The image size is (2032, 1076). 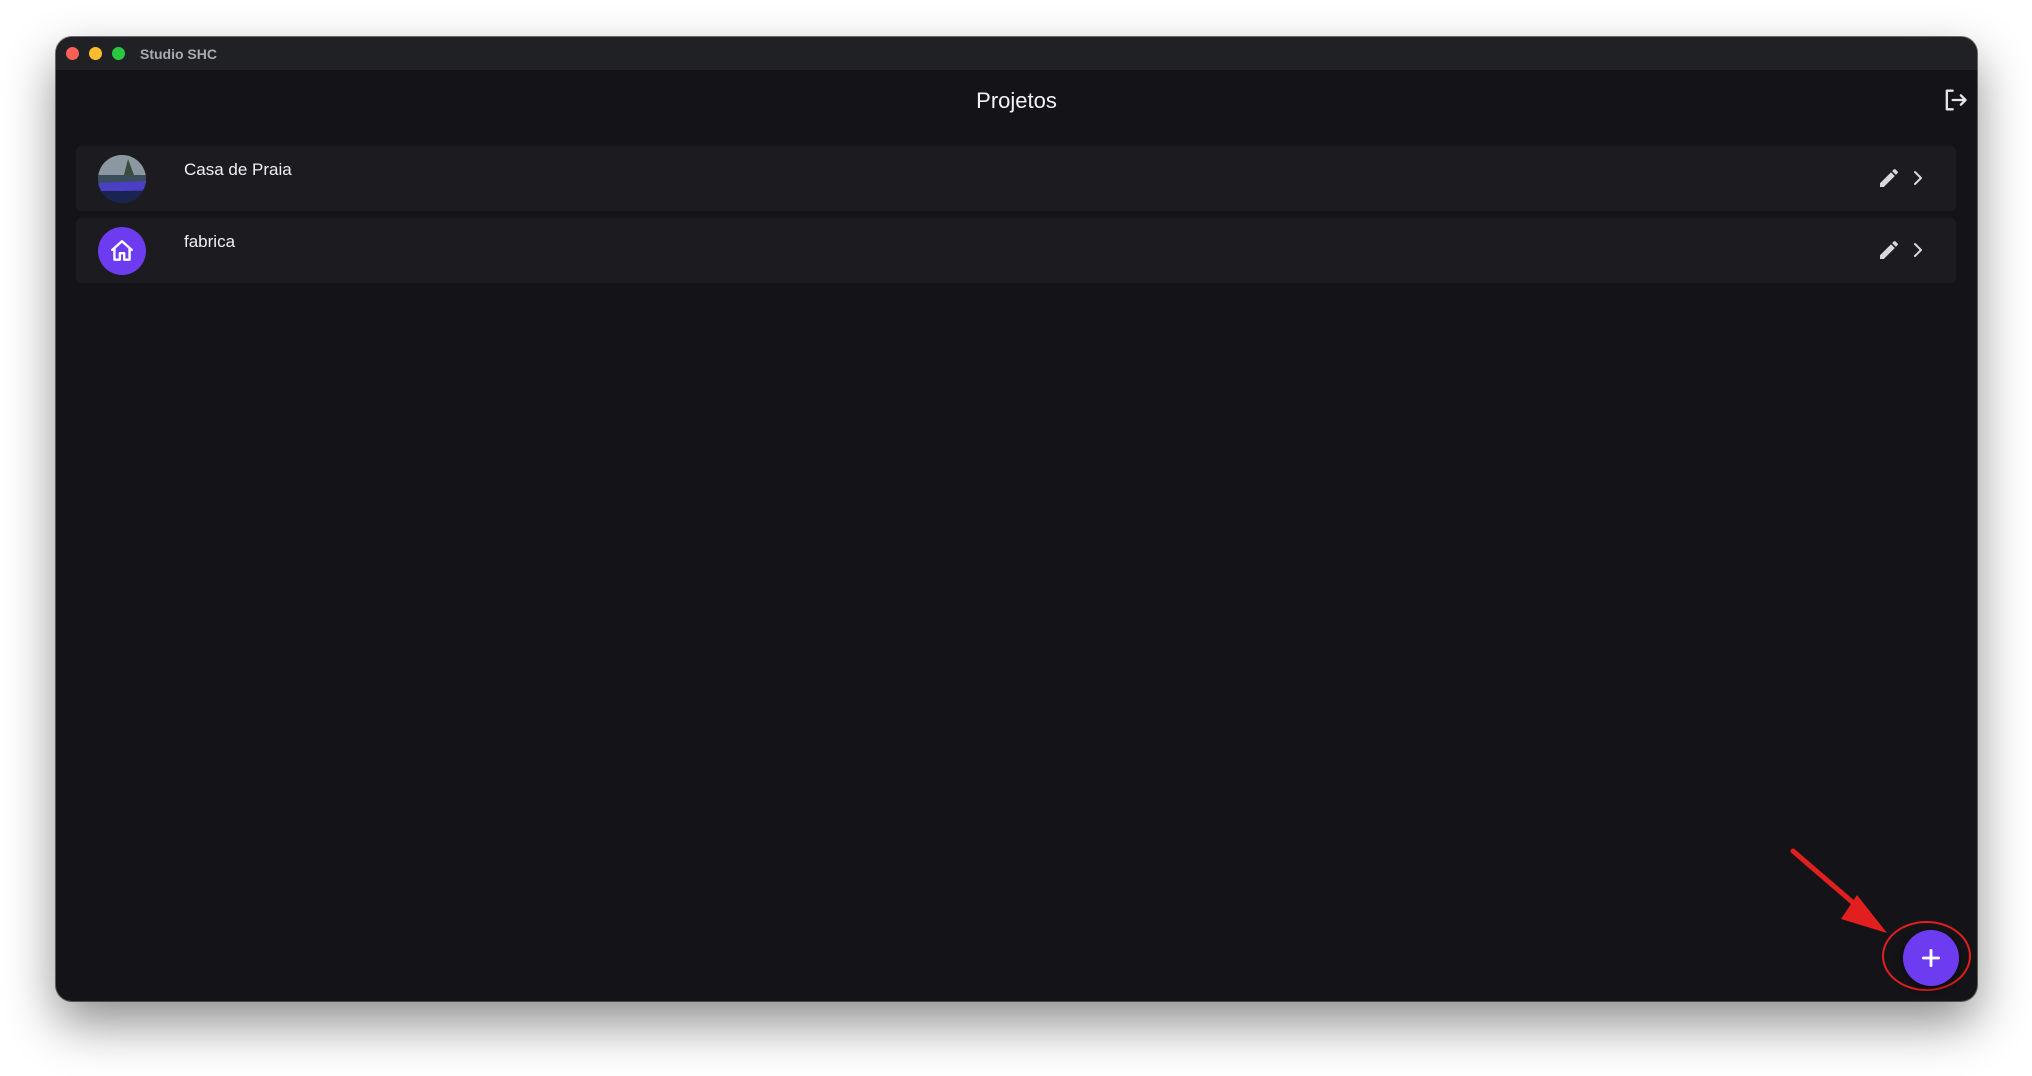 I want to click on project-avatar-photo, so click(x=122, y=179).